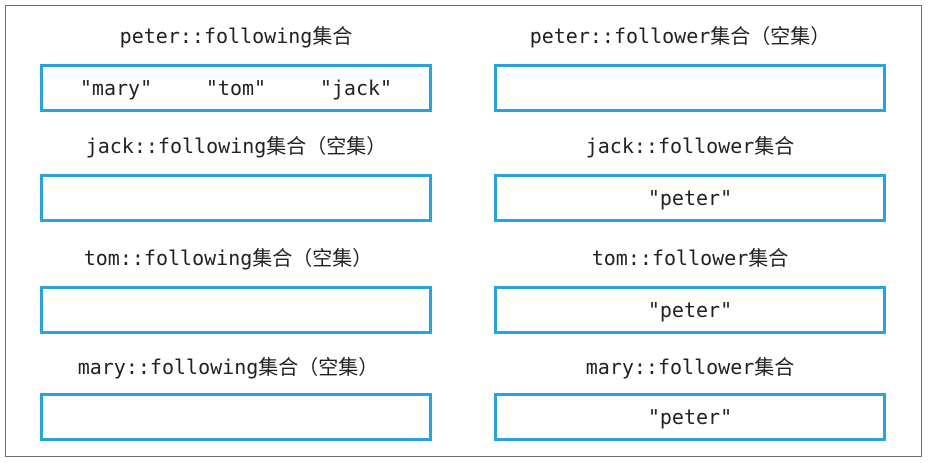 The width and height of the screenshot is (930, 463). I want to click on jack-following-set, so click(236, 198).